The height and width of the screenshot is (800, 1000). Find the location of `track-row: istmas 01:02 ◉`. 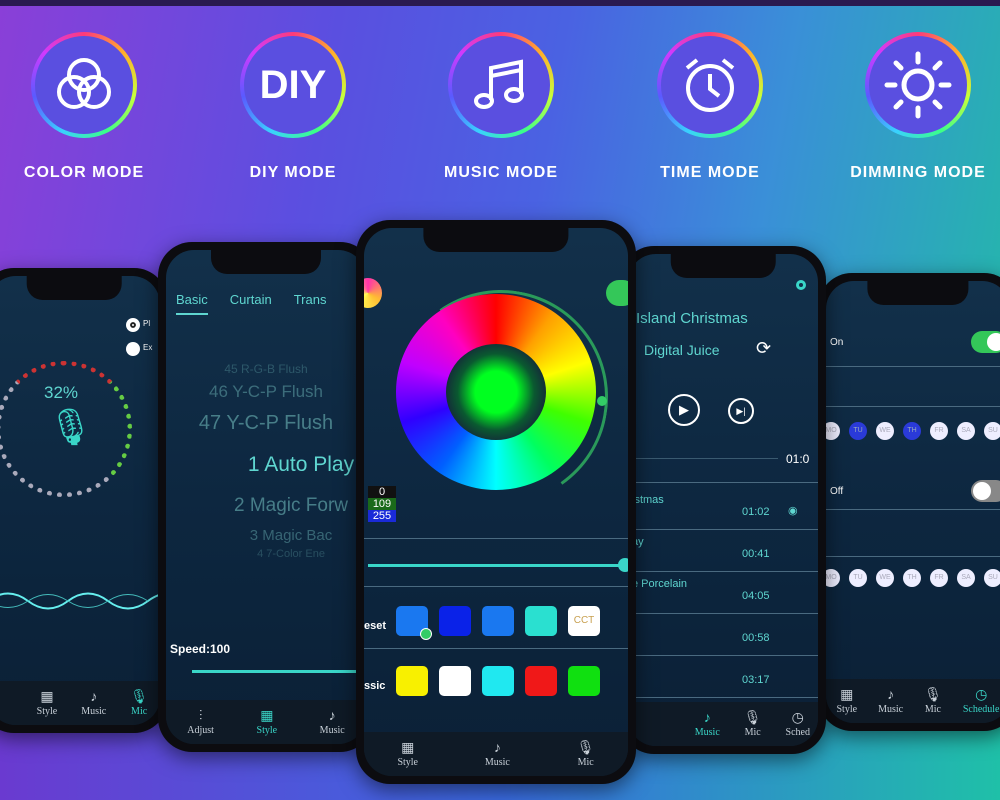

track-row: istmas 01:02 ◉ is located at coordinates (723, 509).